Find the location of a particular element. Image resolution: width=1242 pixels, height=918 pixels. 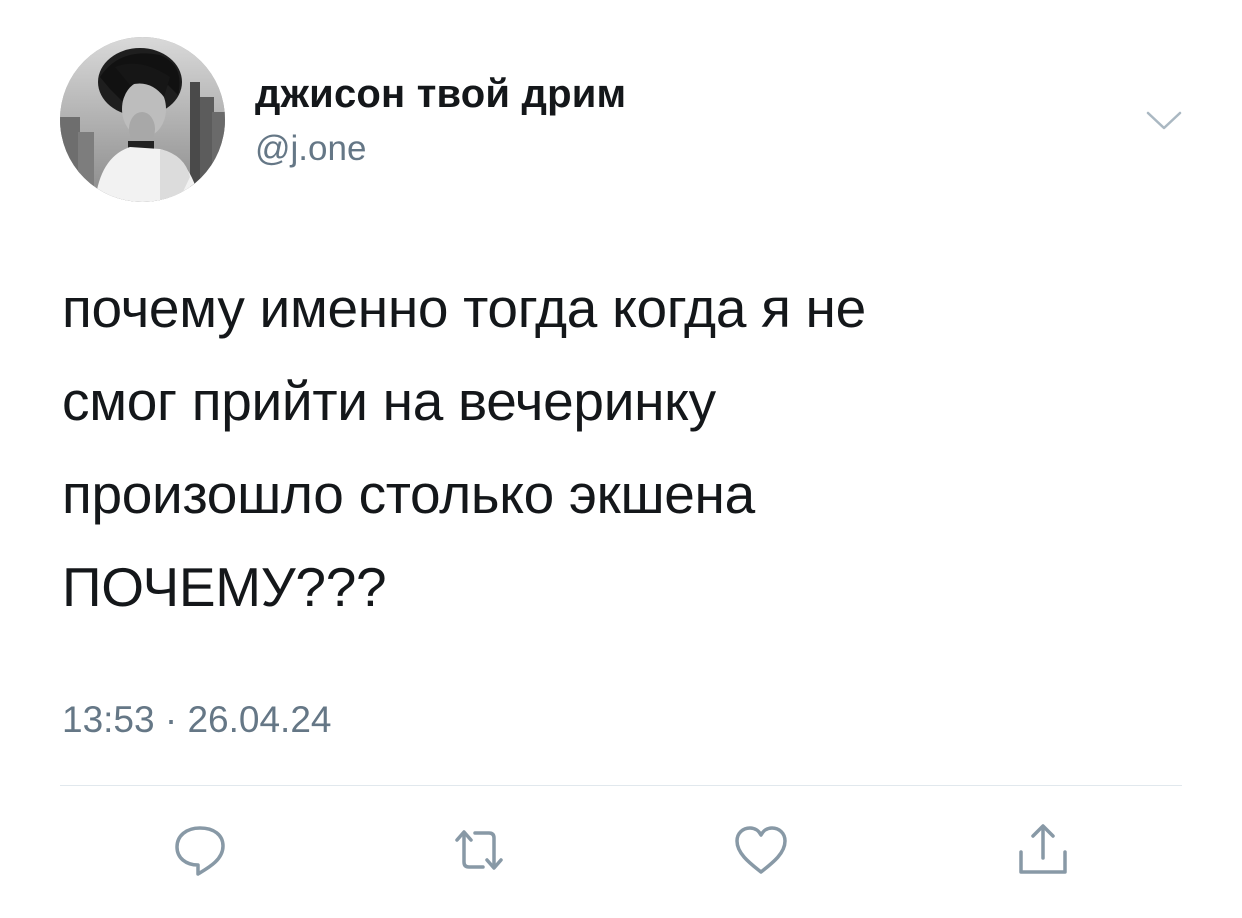

retweet-button is located at coordinates (479, 850).